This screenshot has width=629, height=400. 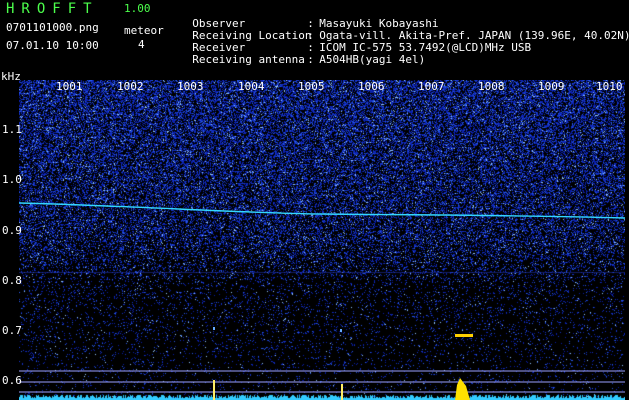 I want to click on x-tick-label: 1002, so click(x=130, y=86).